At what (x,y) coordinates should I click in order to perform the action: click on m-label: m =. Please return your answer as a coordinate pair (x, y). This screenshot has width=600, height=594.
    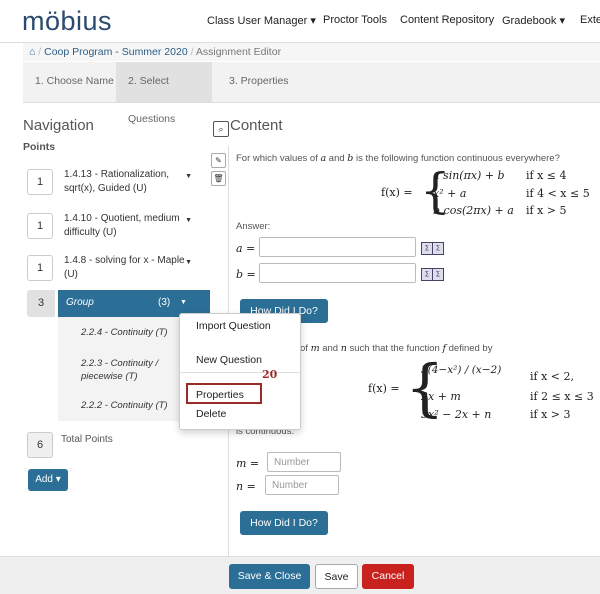
    Looking at the image, I should click on (248, 463).